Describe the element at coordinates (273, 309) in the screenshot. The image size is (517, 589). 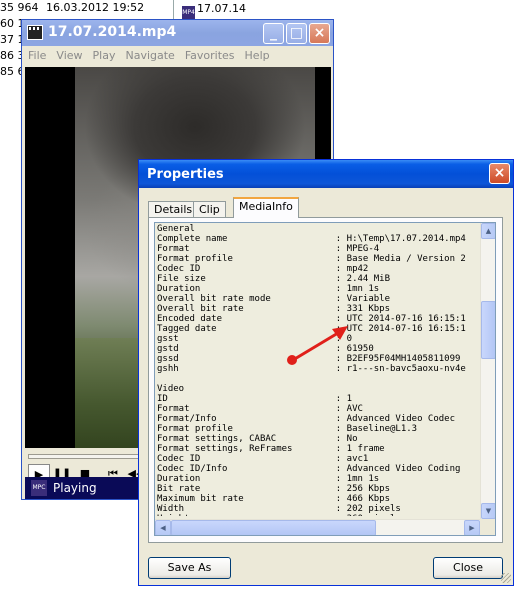
I see `mediainfo-line: Overall bit rate : 331 Kbps` at that location.